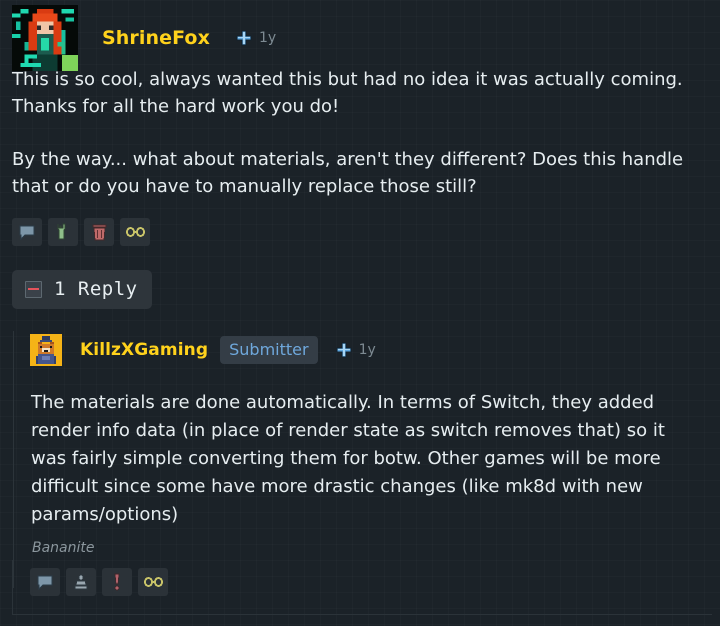 This screenshot has height=626, width=720. What do you see at coordinates (356, 350) in the screenshot?
I see `reply-meta: 1y` at bounding box center [356, 350].